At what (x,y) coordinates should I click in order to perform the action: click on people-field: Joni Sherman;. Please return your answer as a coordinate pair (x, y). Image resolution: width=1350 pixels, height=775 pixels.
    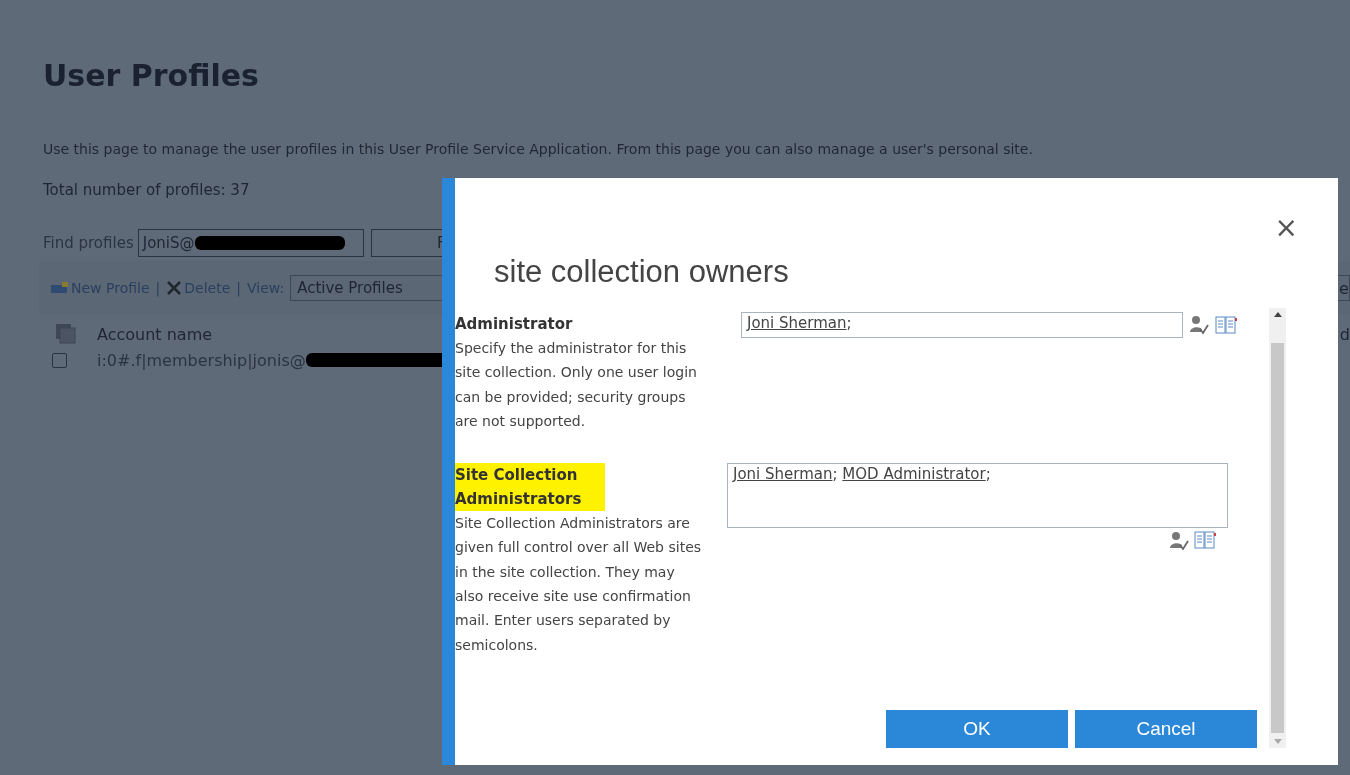
    Looking at the image, I should click on (962, 325).